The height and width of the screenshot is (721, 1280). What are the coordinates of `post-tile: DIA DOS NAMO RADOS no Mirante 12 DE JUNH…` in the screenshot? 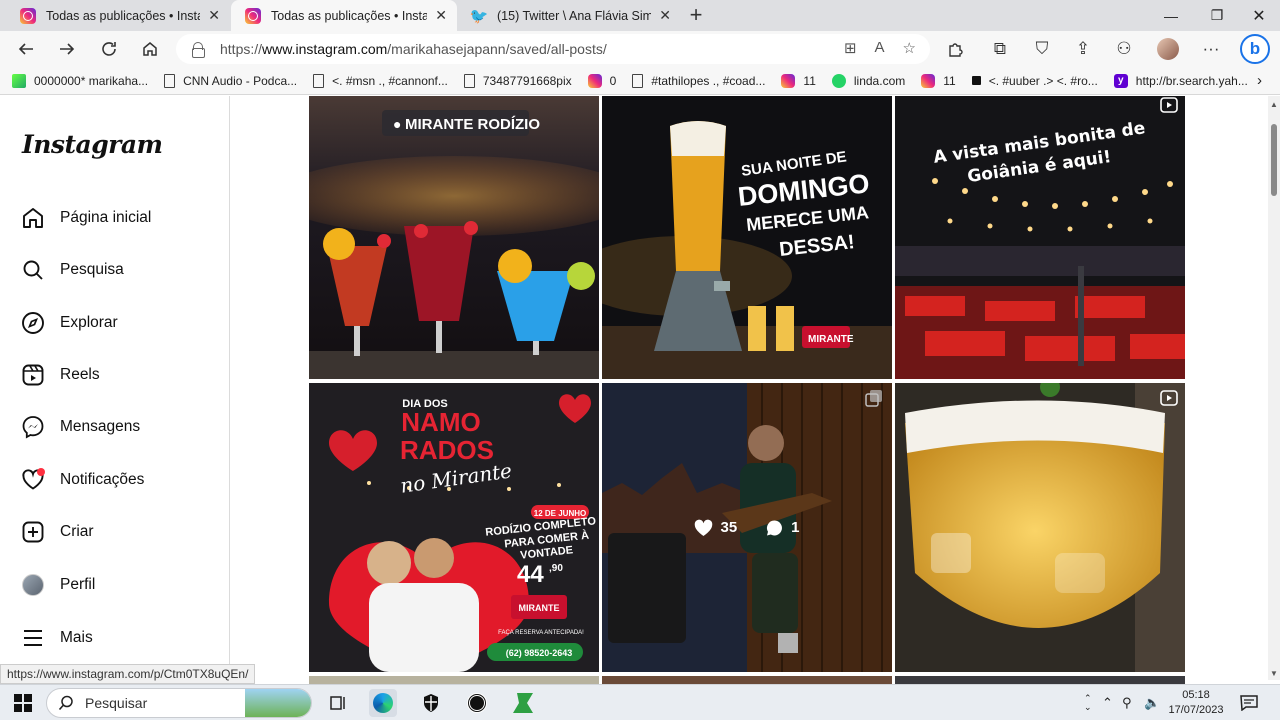 It's located at (454, 527).